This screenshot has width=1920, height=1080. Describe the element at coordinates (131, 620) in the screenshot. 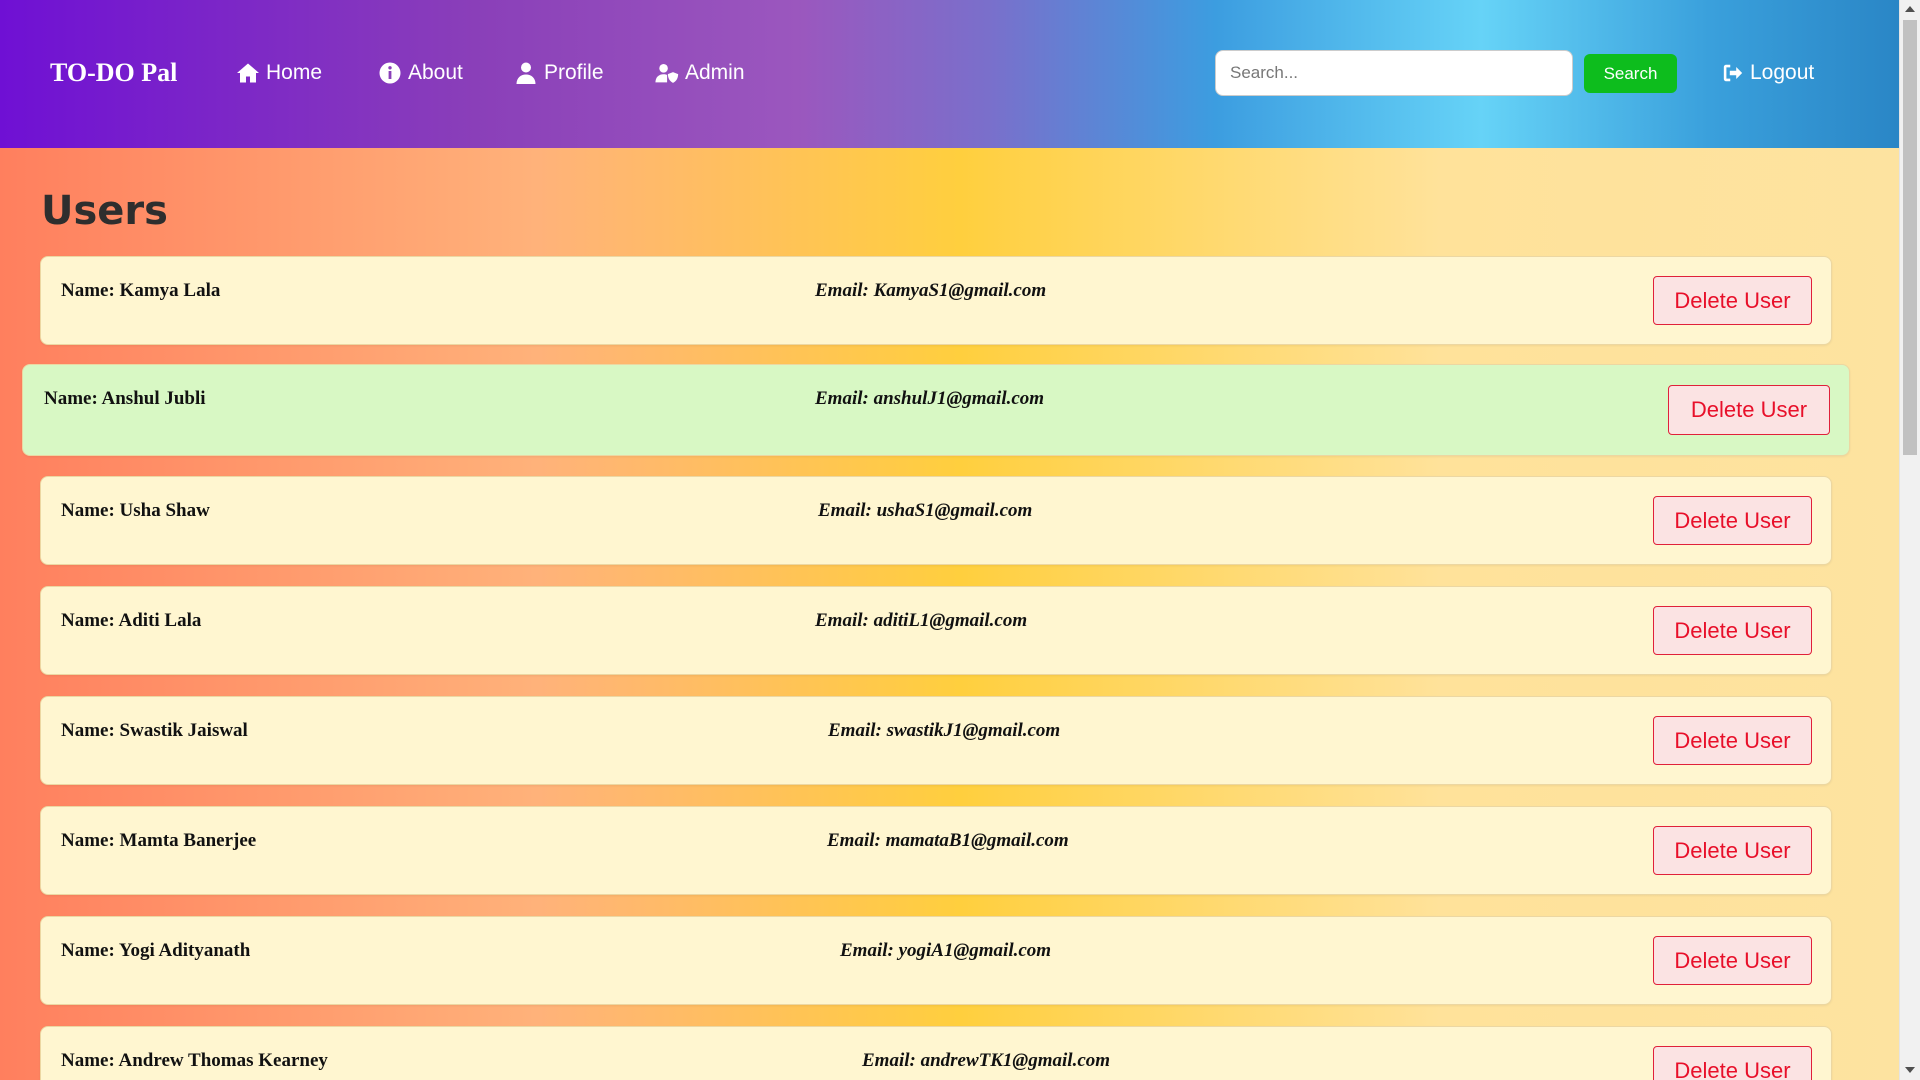

I see `user-name: Name: Aditi Lala` at that location.